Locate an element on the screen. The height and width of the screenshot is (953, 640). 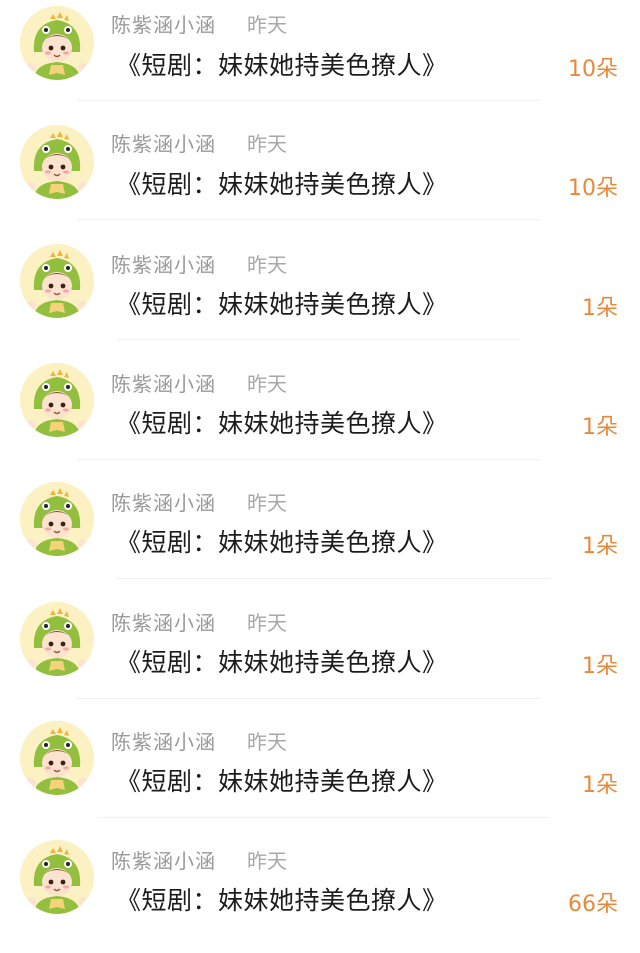
list-item: 陈紫涵小涵 昨天 《短剧：妹妹她持美色撩人》 66朵 is located at coordinates (320, 893).